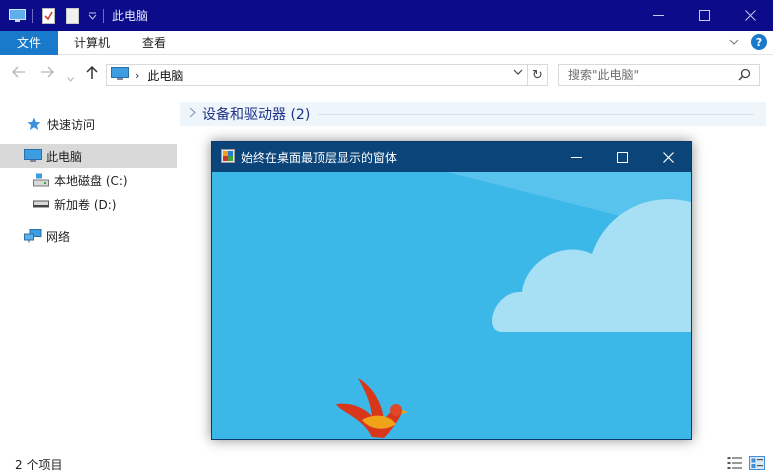  Describe the element at coordinates (451, 157) in the screenshot. I see `topmost-window-titlebar: 始终在桌面最顶层显示的窗体` at that location.